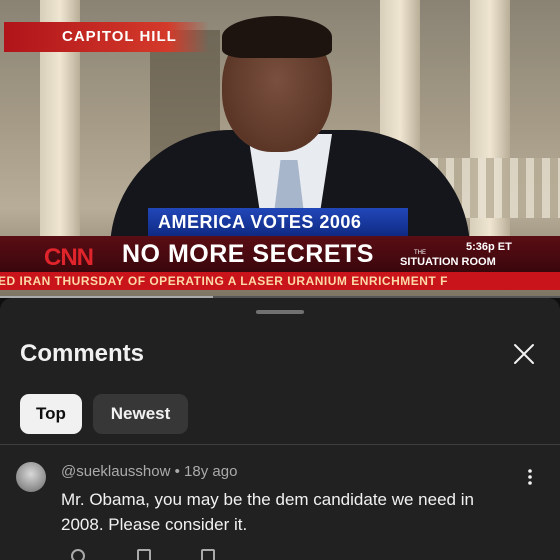 This screenshot has width=560, height=560. I want to click on election-banner: AMERICA VOTES 2006, so click(278, 222).